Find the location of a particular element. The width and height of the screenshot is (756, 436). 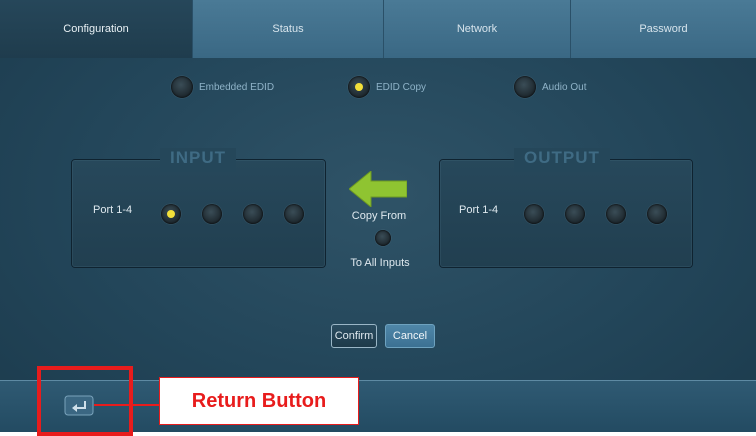

mode-audio-out: Audio Out is located at coordinates (550, 87).